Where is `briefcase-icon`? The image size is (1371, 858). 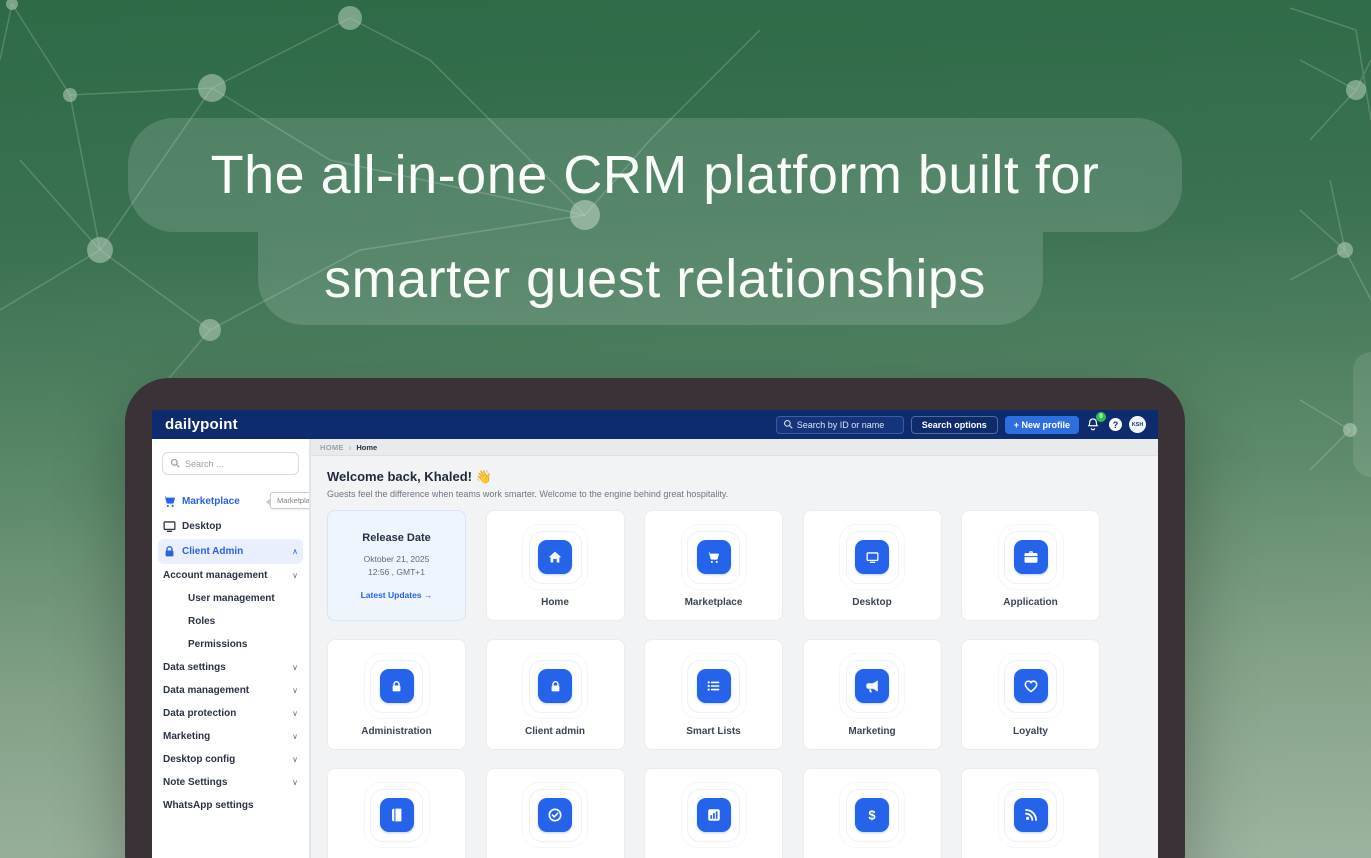 briefcase-icon is located at coordinates (1030, 557).